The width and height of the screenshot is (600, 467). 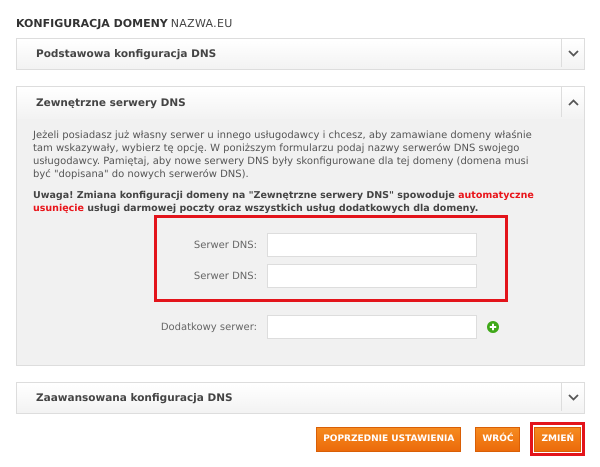 I want to click on warning-text: Uwaga! Zmiana konfiguracji domeny na "Zewnętrzne serwery DNS" spowoduje automatyczne usunięcie usługi darmowej poczty oraz wszystkich usług dodatkowych dla domeny., so click(x=284, y=202).